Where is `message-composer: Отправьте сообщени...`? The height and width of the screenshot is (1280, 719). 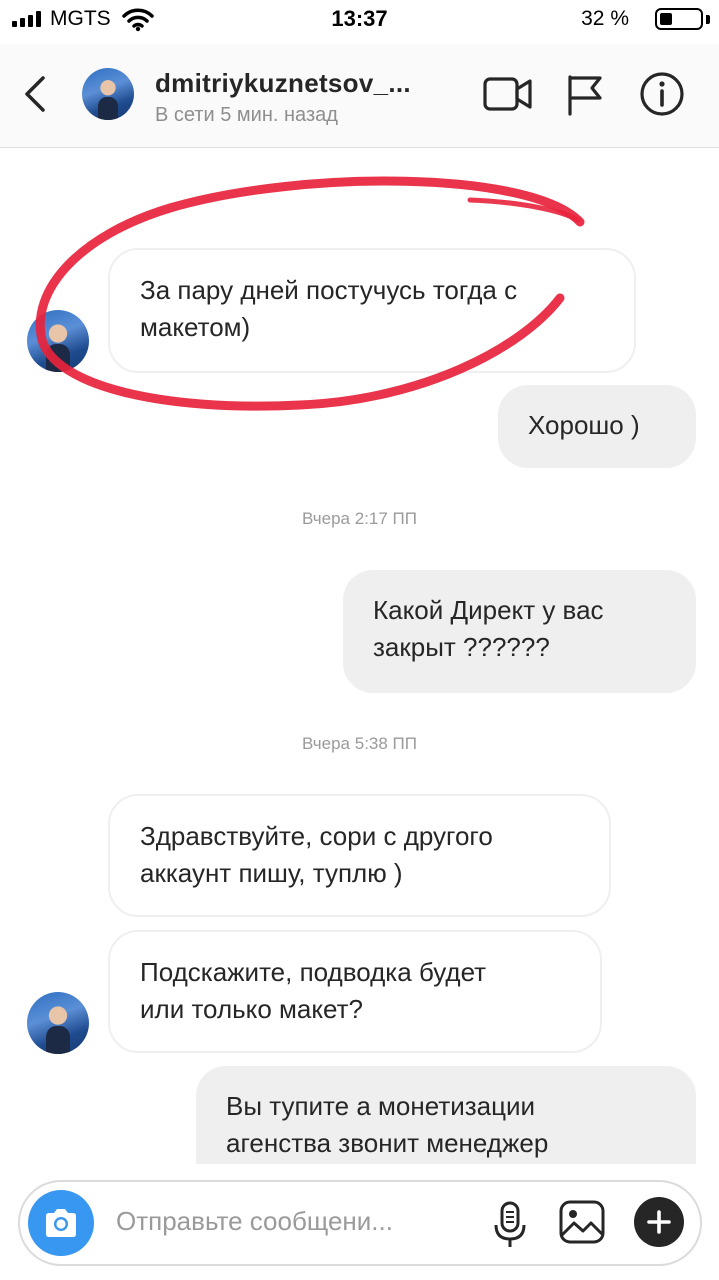 message-composer: Отправьте сообщени... is located at coordinates (360, 1223).